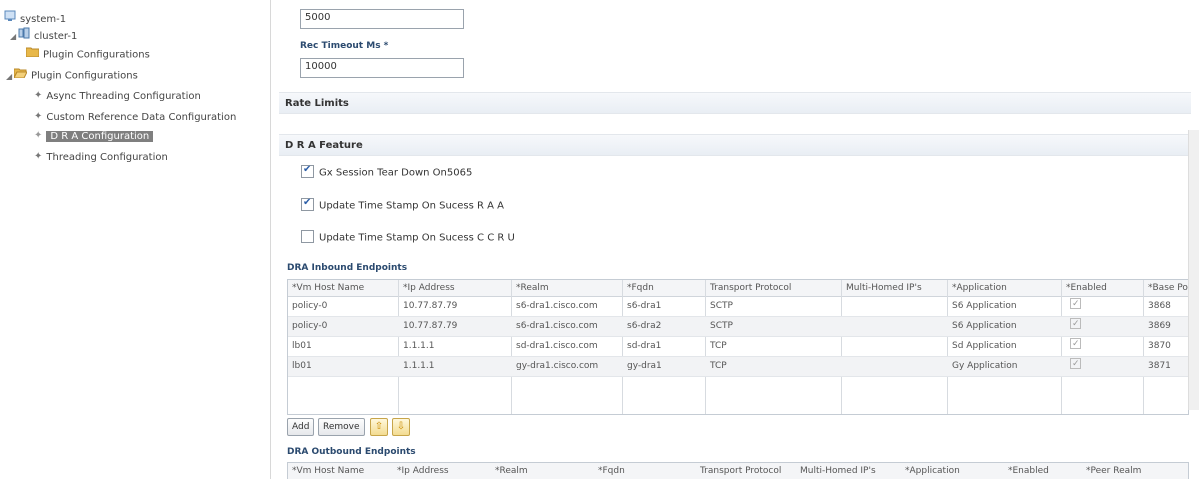 This screenshot has width=1199, height=479. I want to click on rate-limits-section-header: Rate Limits, so click(735, 103).